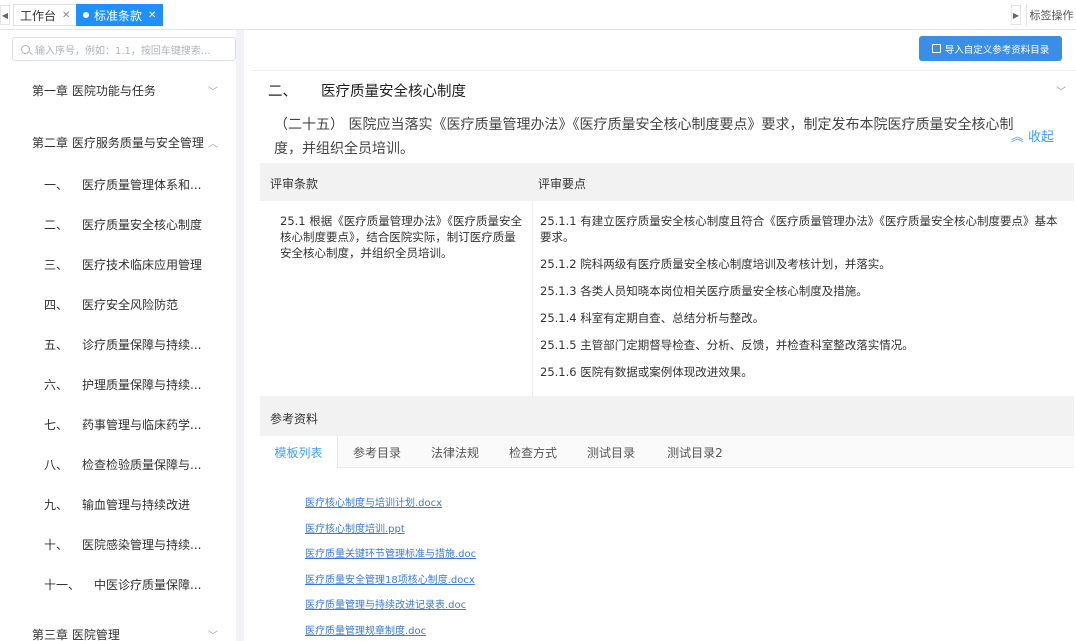 The width and height of the screenshot is (1076, 641). What do you see at coordinates (997, 50) in the screenshot?
I see `import-button-label: 导入自定义参考资料目录` at bounding box center [997, 50].